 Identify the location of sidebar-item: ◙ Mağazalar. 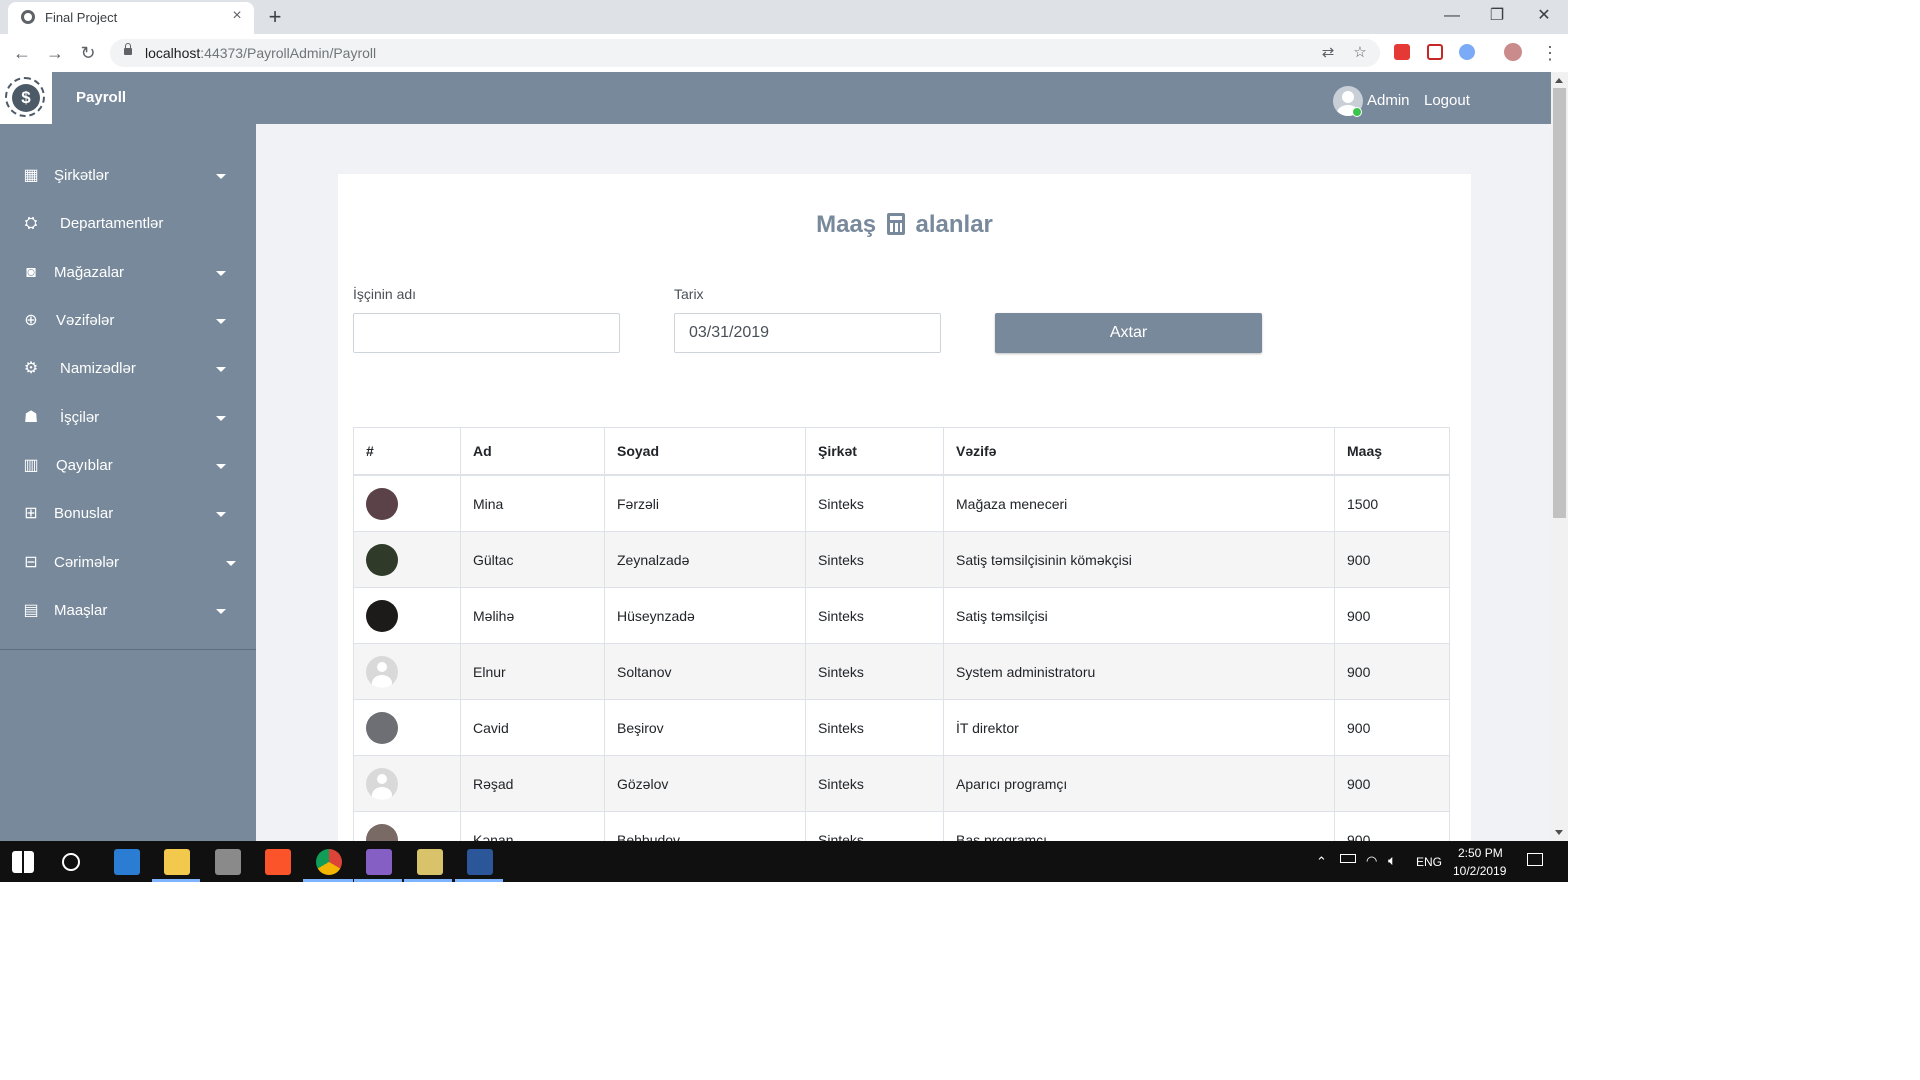
(128, 273).